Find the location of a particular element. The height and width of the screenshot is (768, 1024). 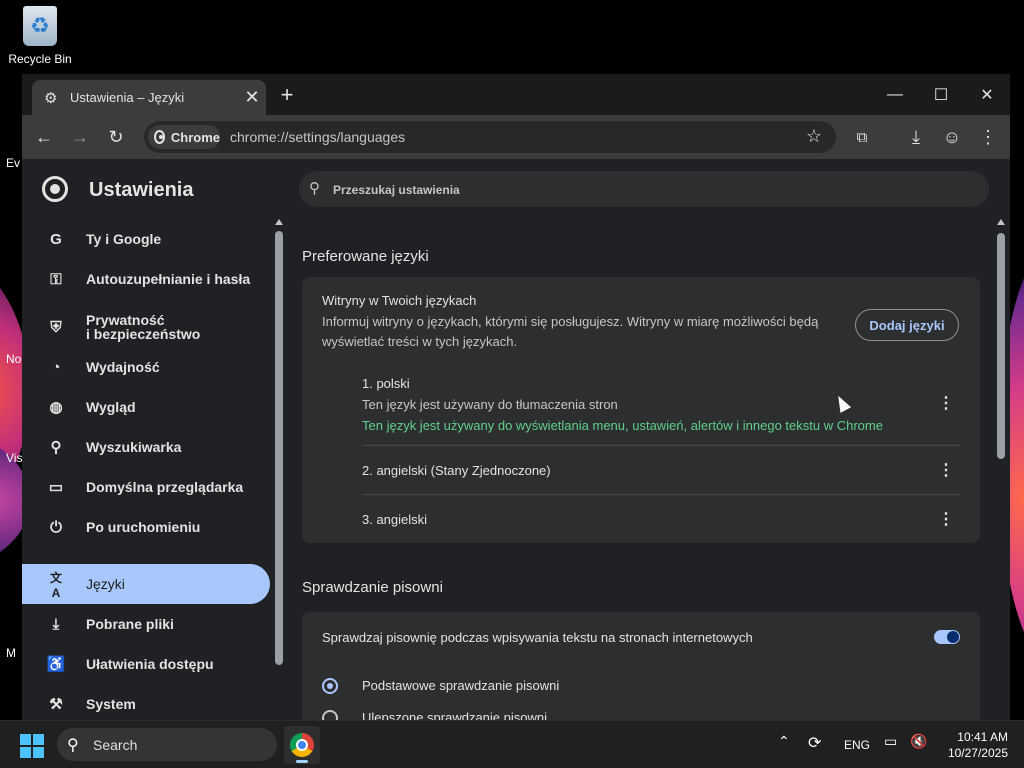

clock-time: 10:41 AM is located at coordinates (982, 737).